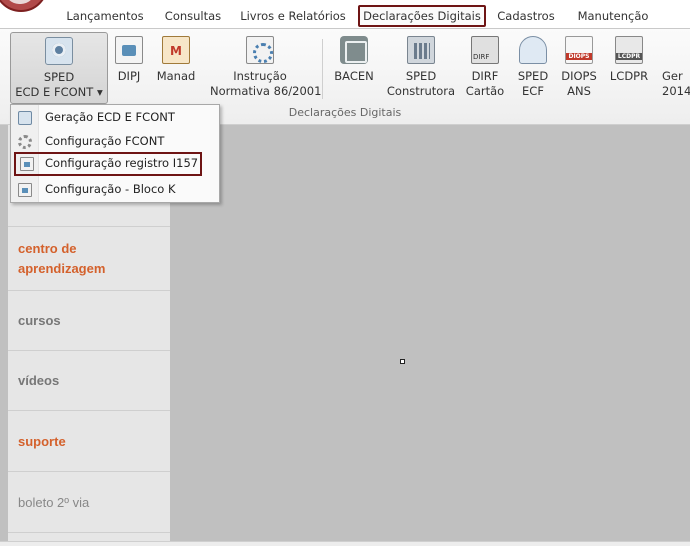  Describe the element at coordinates (579, 76) in the screenshot. I see `diops-label: DIOPS` at that location.